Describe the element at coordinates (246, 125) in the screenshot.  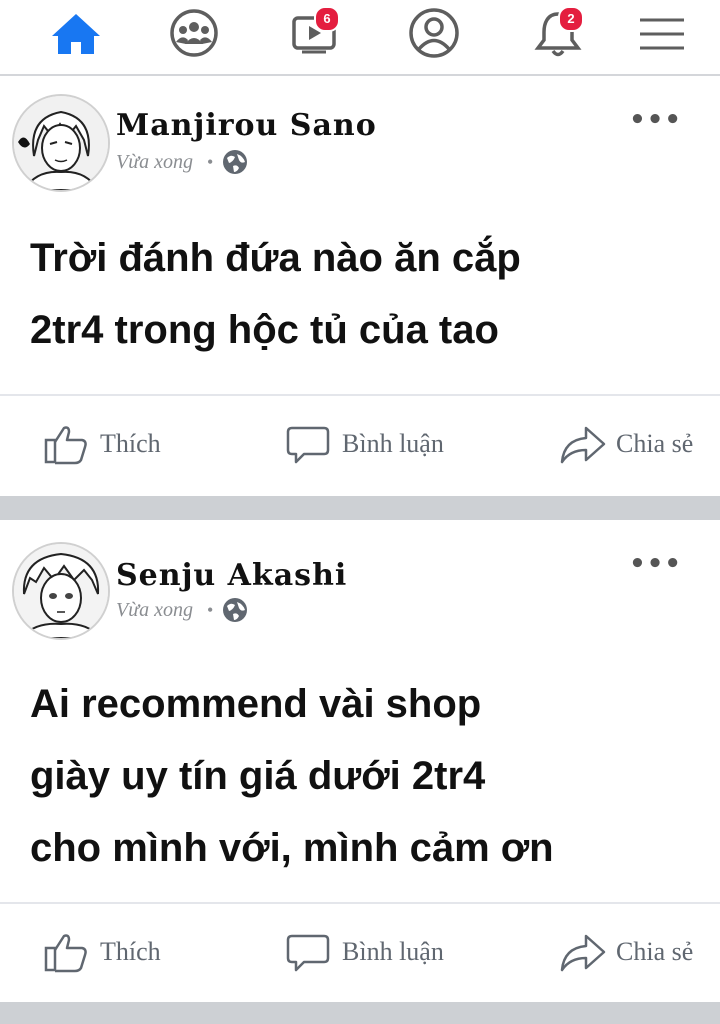
I see `post-author-name: Manjirou Sano` at that location.